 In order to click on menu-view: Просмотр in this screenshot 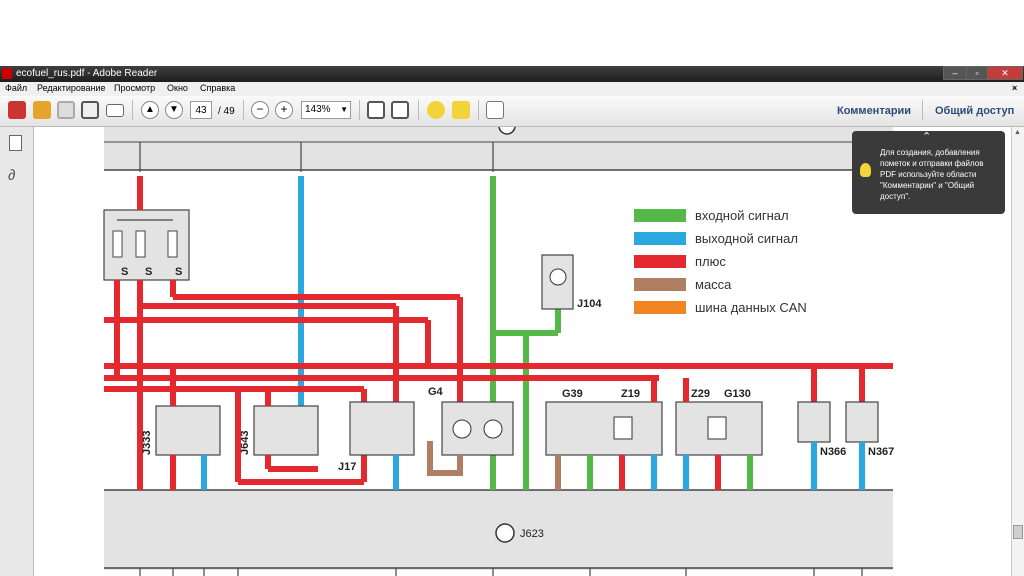, I will do `click(134, 88)`.